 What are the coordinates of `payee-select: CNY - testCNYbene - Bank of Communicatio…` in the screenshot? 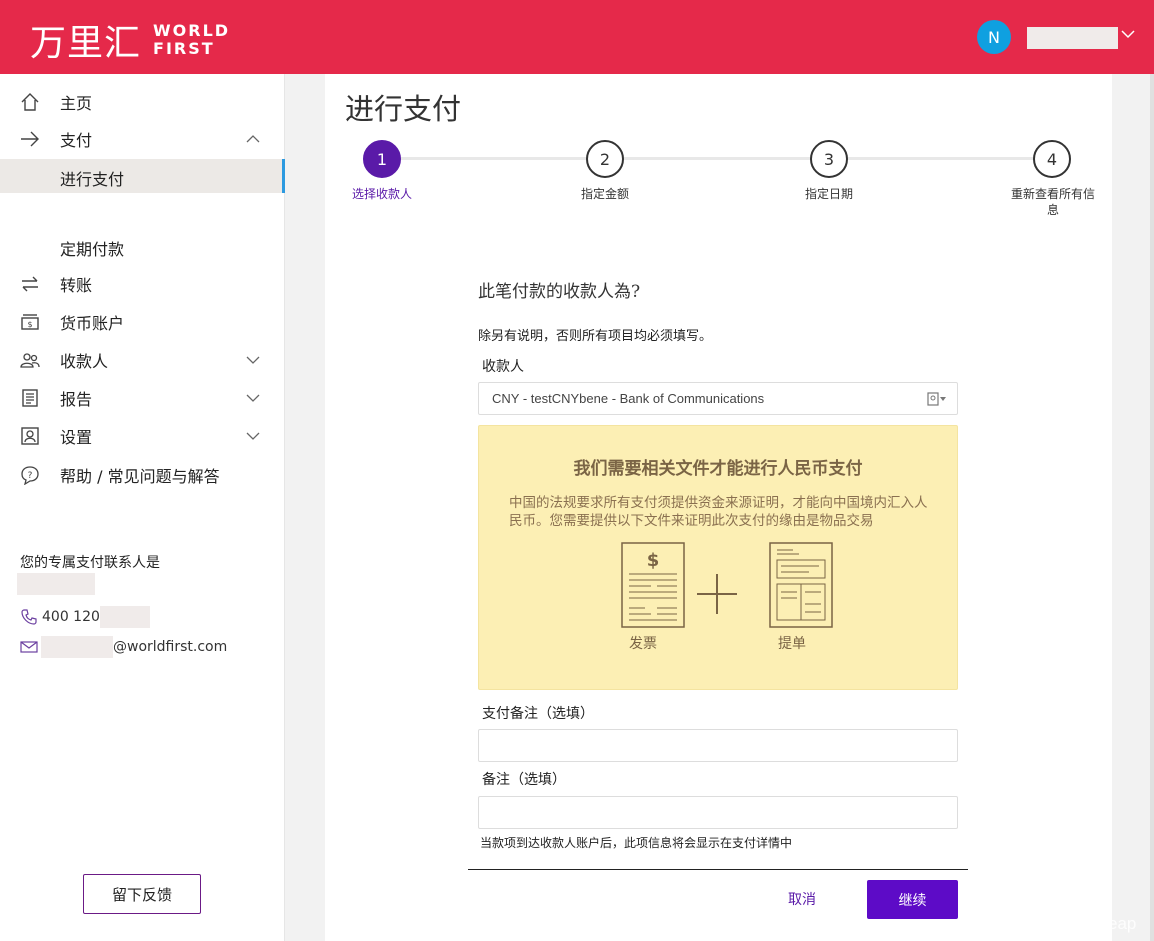 It's located at (718, 398).